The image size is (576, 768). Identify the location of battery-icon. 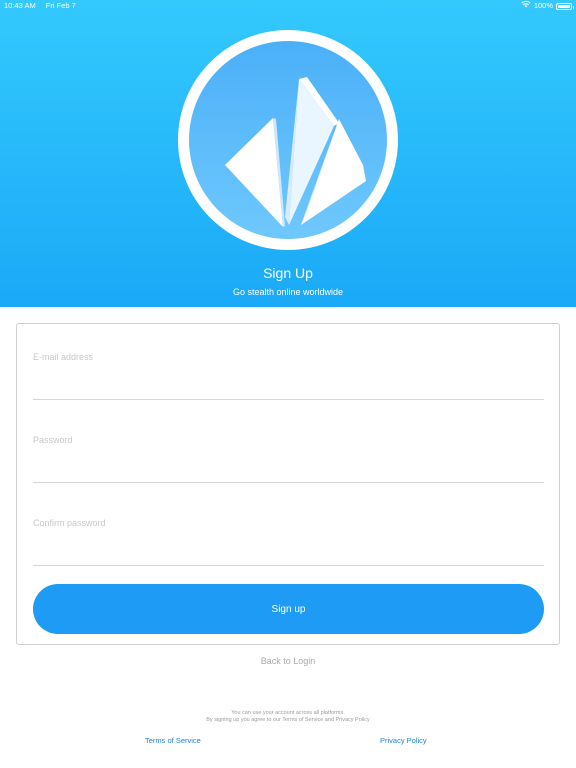
(565, 6).